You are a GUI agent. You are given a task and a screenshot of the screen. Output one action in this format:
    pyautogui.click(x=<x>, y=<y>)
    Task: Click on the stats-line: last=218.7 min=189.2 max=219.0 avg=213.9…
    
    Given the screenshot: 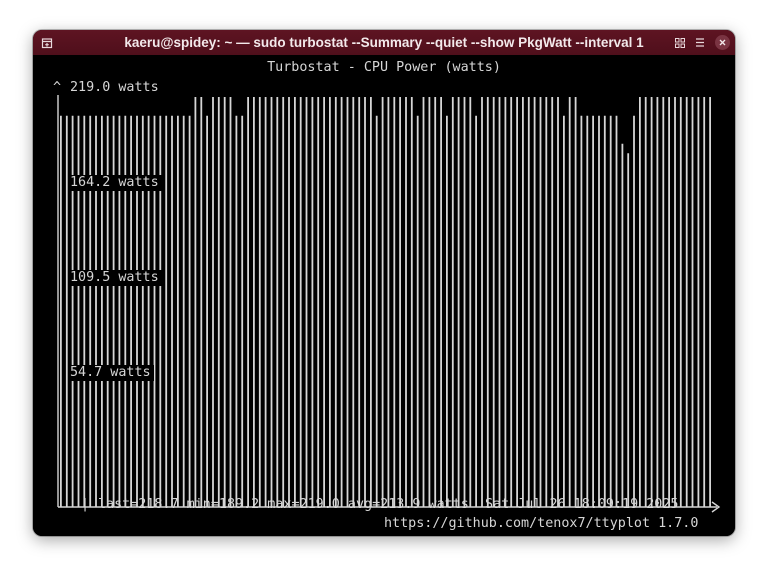 What is the action you would take?
    pyautogui.click(x=388, y=504)
    